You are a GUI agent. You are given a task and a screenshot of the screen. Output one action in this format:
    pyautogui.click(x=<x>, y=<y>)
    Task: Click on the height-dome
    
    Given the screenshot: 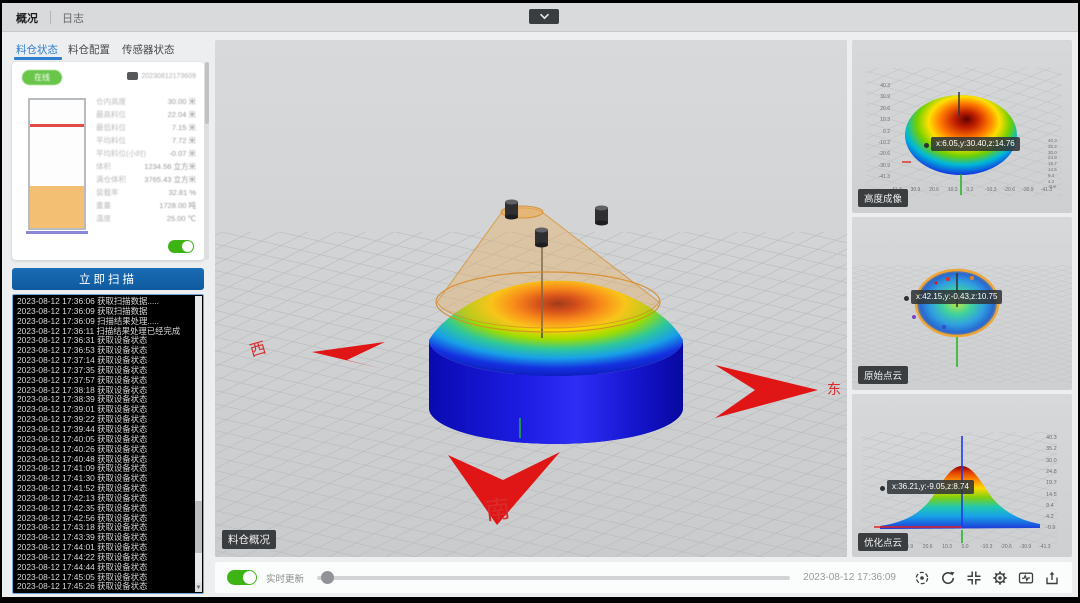 What is the action you would take?
    pyautogui.click(x=961, y=135)
    